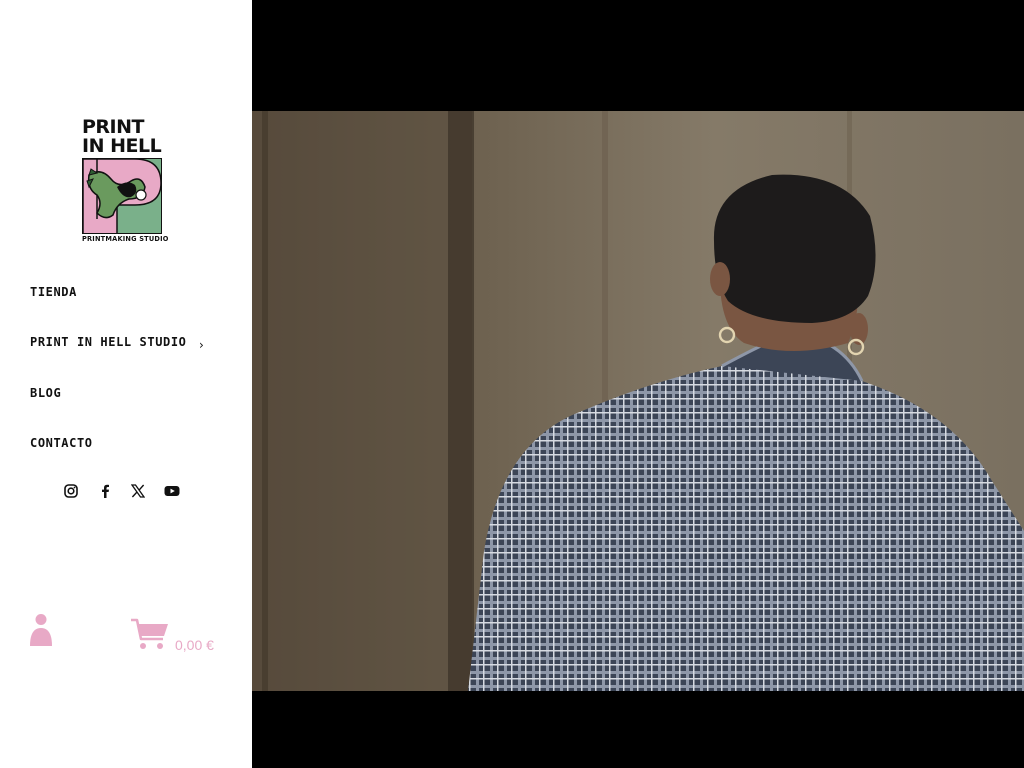  I want to click on nav-item-tienda: TIENDA, so click(53, 295).